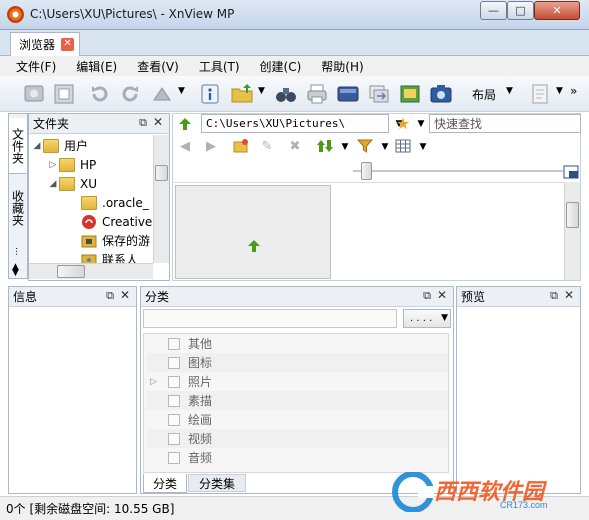 Image resolution: width=589 pixels, height=520 pixels. I want to click on tree-item-oracle: .oracle_, so click(115, 202).